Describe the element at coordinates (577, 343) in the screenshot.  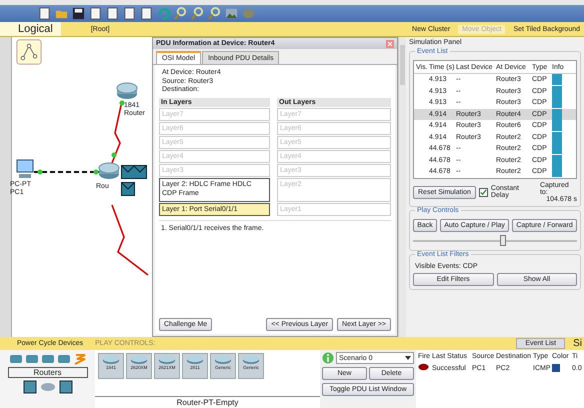
I see `mode-label: Si` at that location.